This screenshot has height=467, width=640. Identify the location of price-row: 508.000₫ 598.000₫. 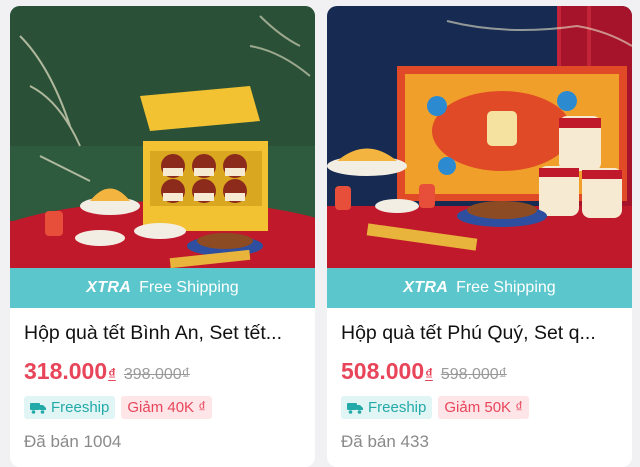
(424, 371).